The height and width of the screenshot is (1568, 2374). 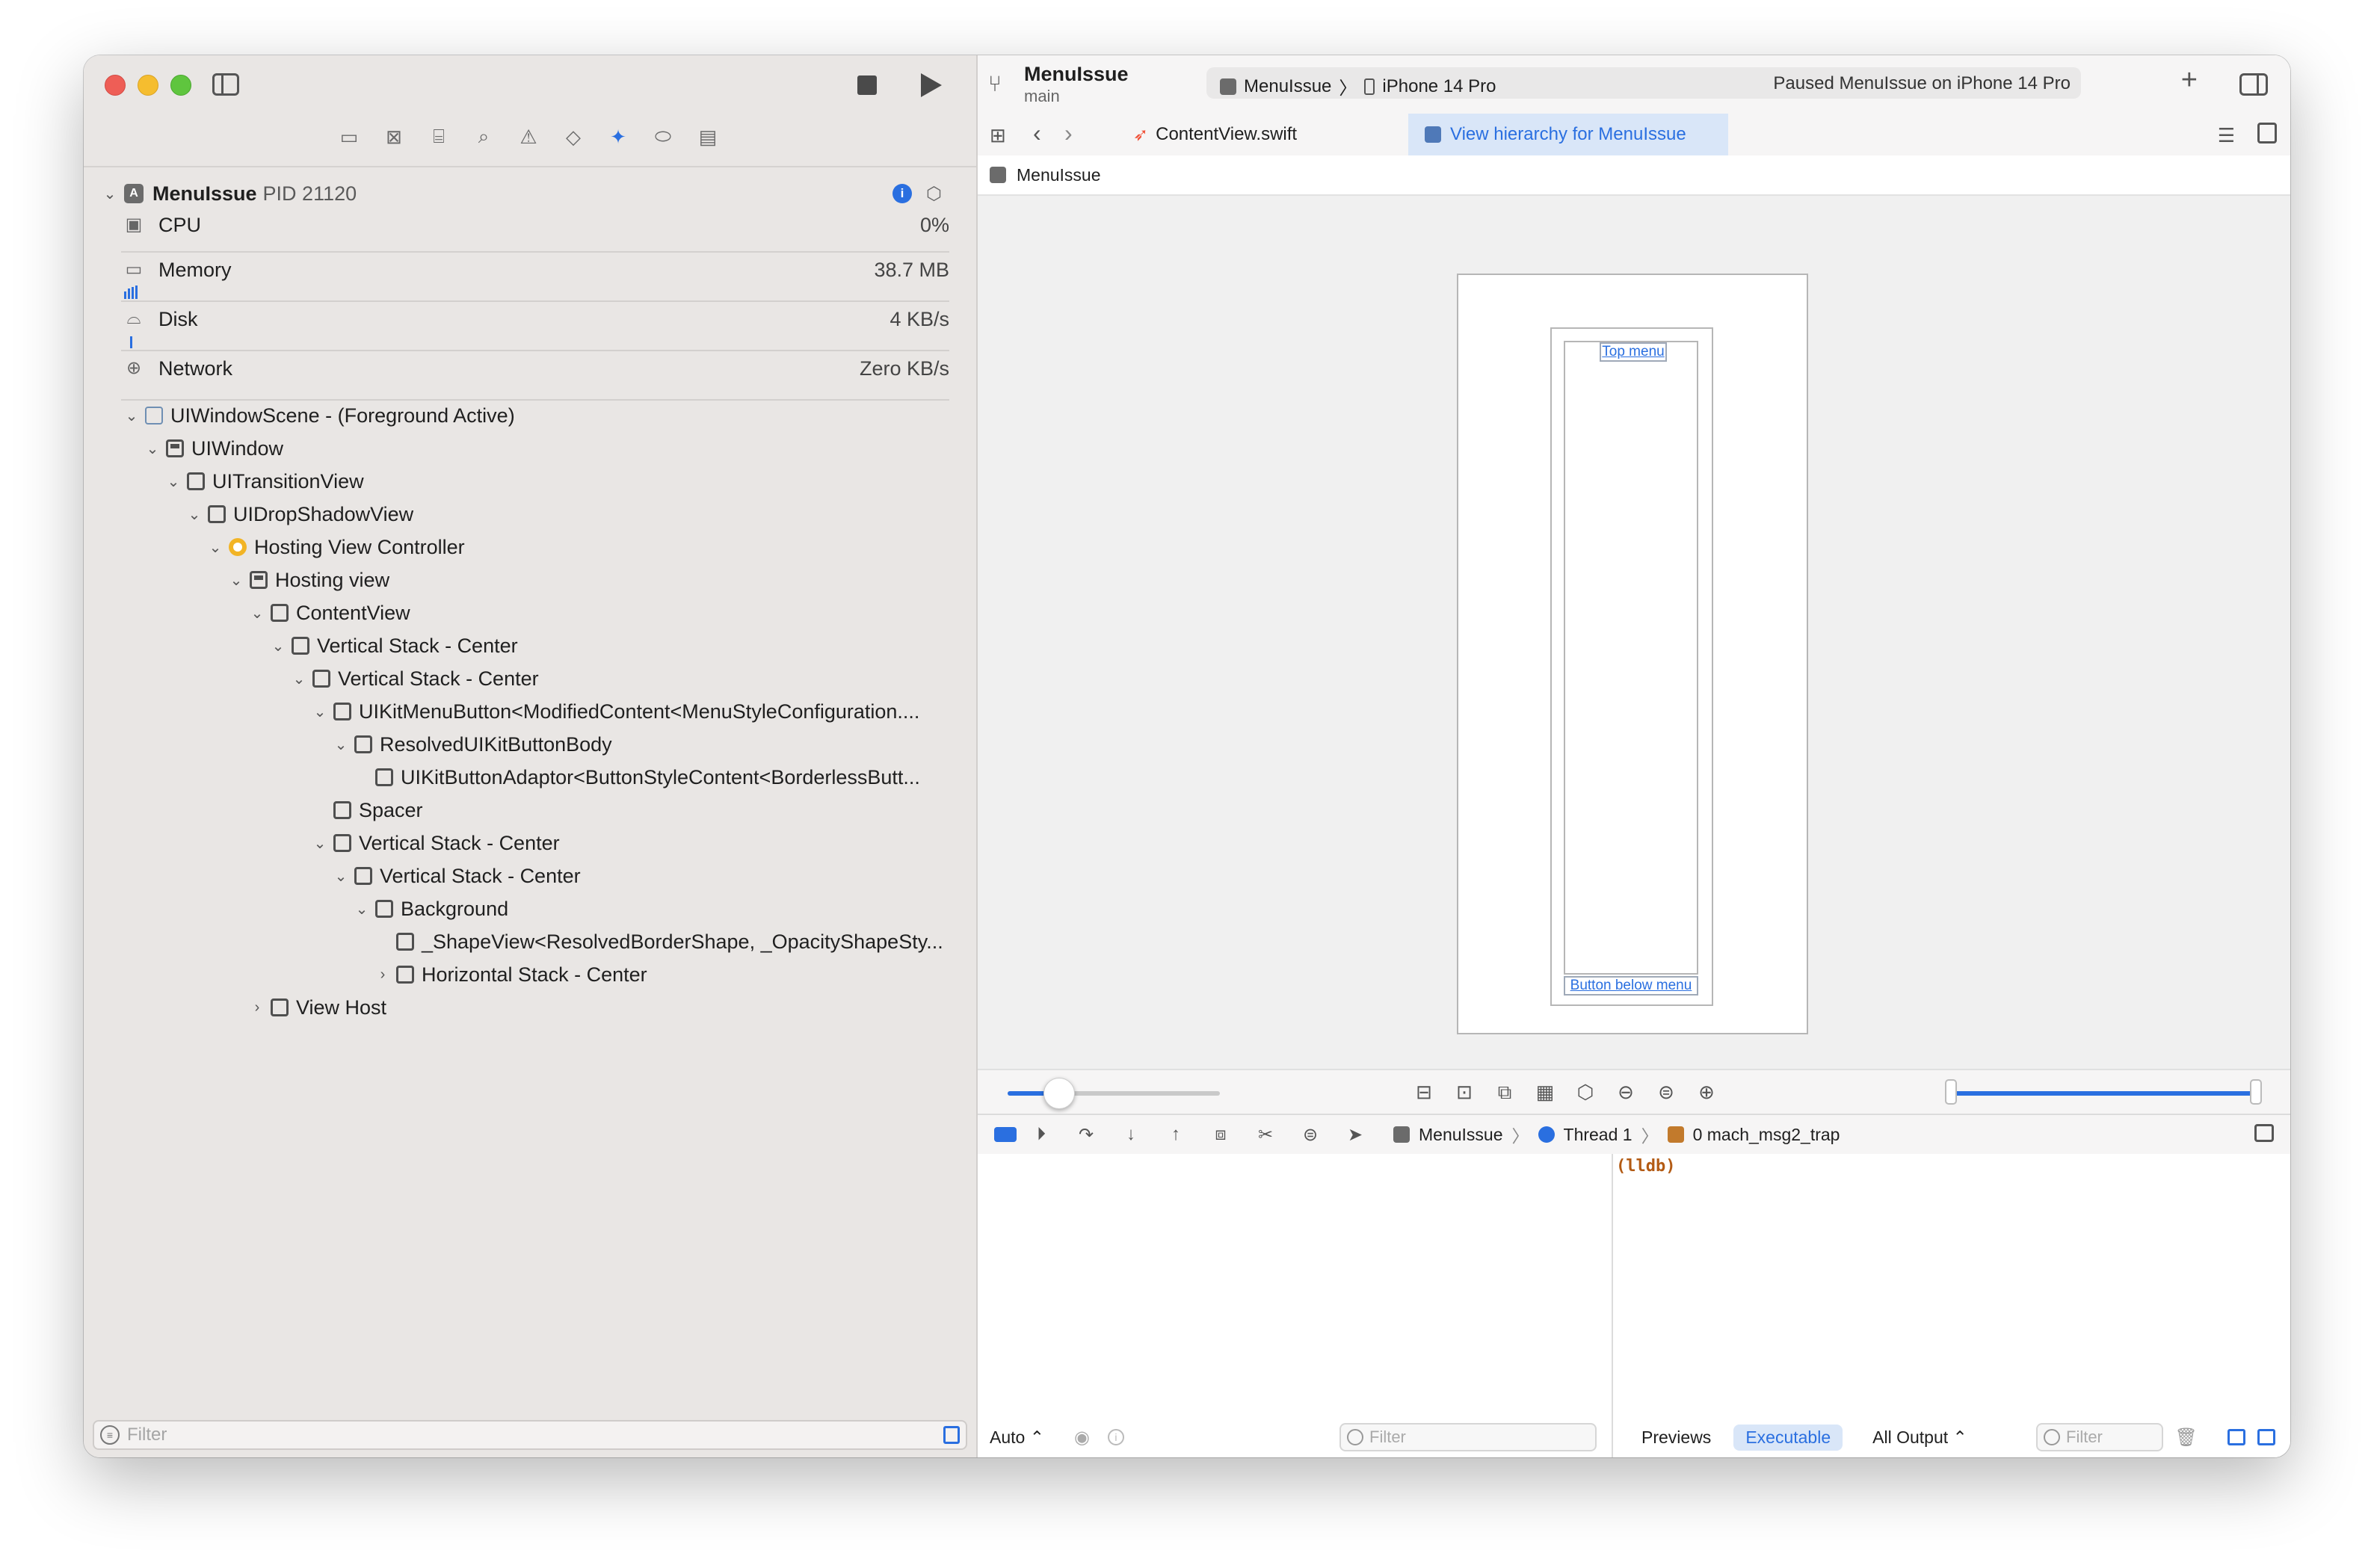 I want to click on run-destination: MenuIssue 〉 iPhone 14 Pro, so click(x=1358, y=86).